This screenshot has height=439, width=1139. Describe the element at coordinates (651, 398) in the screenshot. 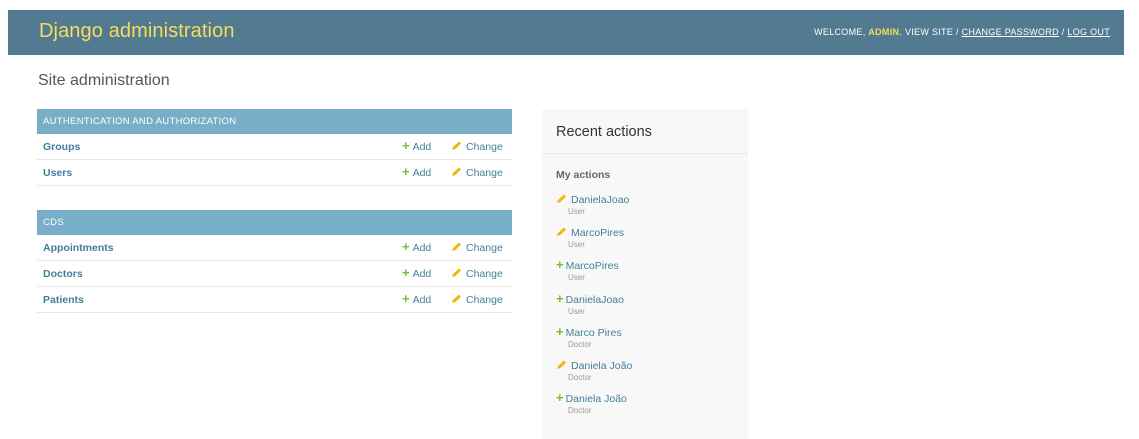

I see `recent-action-link: + Daniela João` at that location.